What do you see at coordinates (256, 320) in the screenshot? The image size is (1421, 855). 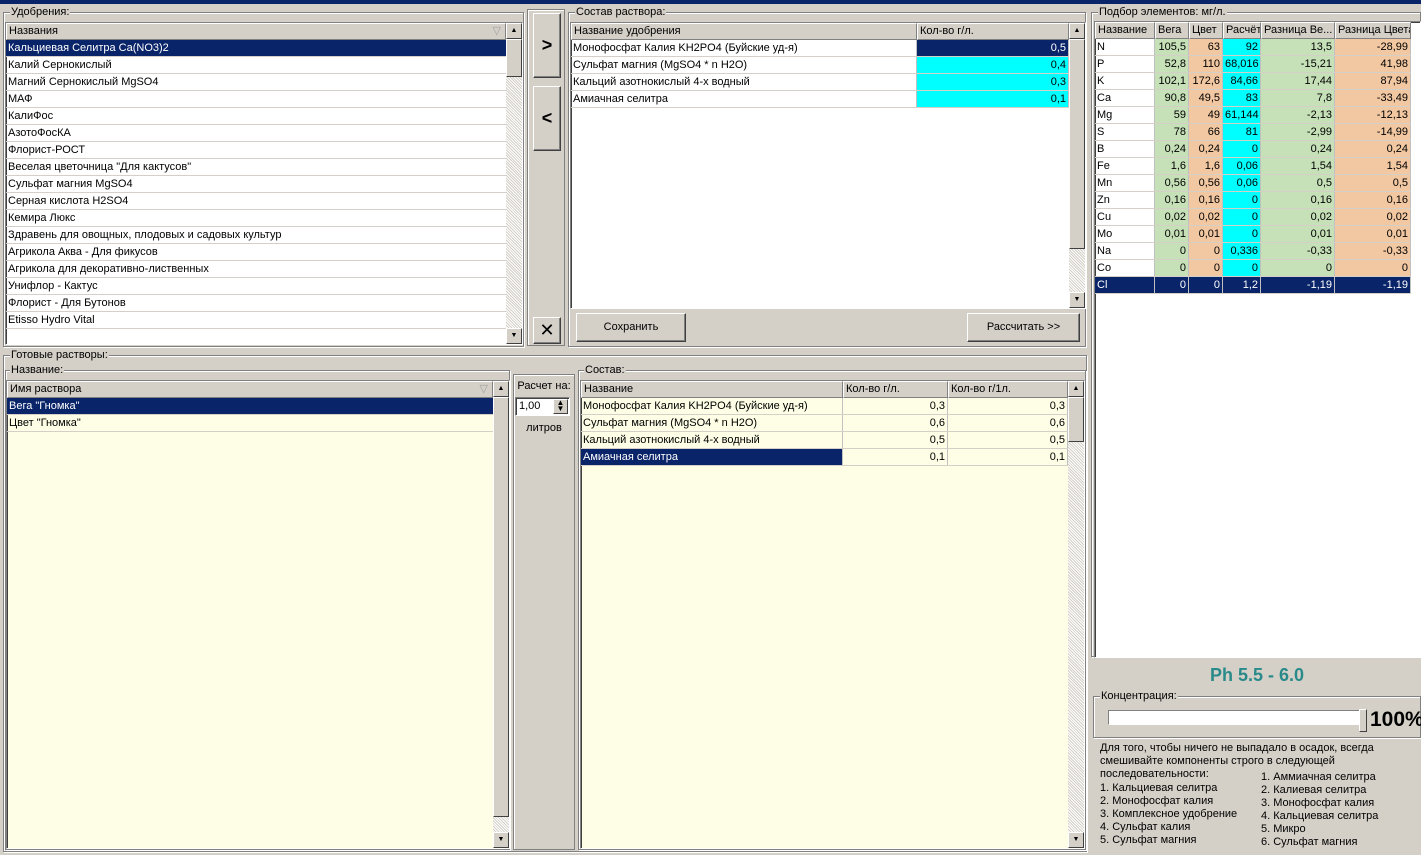 I see `list-item: Etisso Hydro Vital` at bounding box center [256, 320].